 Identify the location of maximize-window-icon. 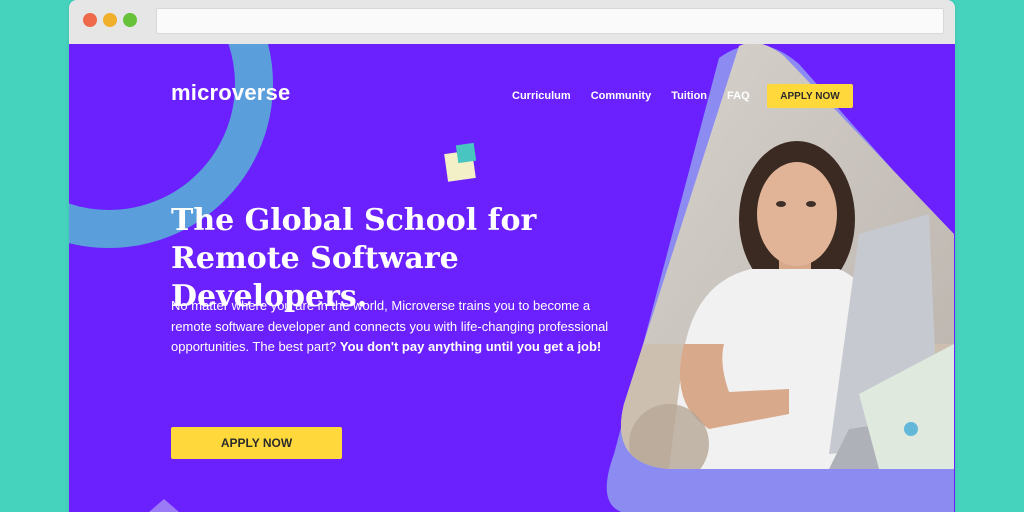
(130, 20).